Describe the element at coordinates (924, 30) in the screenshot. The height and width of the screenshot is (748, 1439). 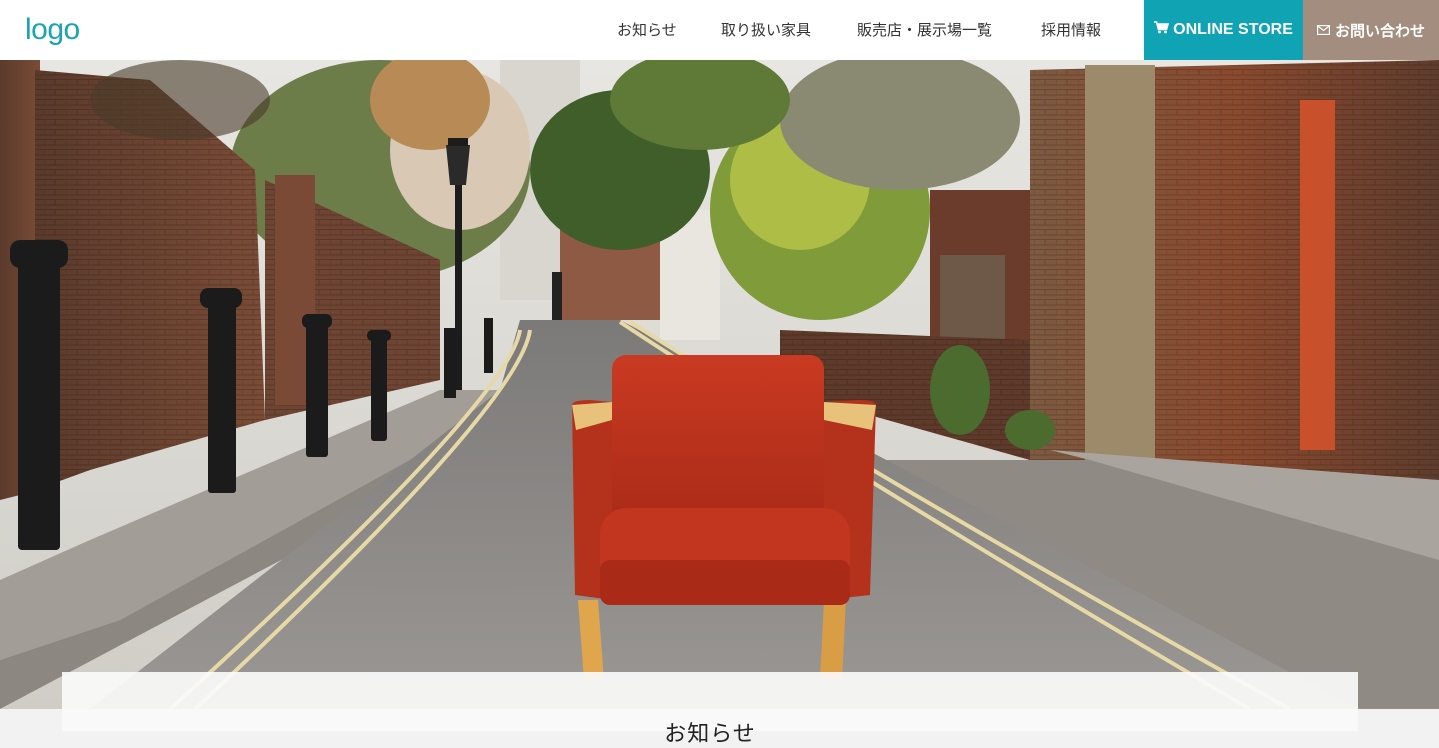
I see `nav-item-stores: 販売店・展示場一覧` at that location.